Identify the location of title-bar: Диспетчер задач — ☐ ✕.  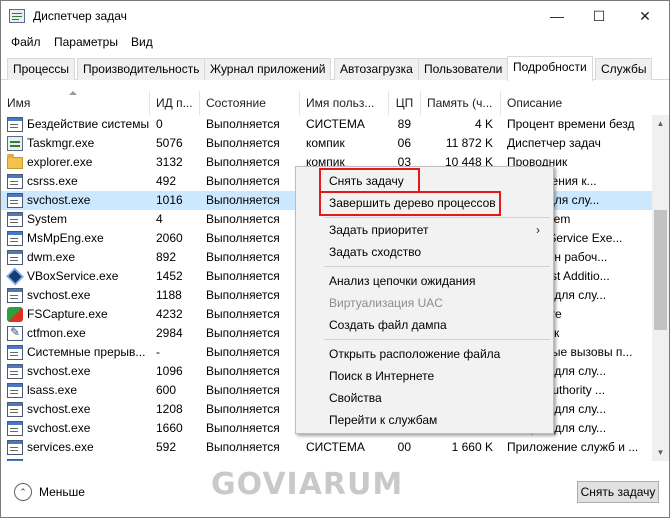
(335, 16).